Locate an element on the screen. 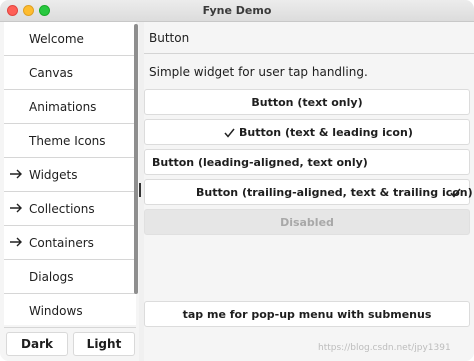  sidebar-item-collections: Collections is located at coordinates (70, 209).